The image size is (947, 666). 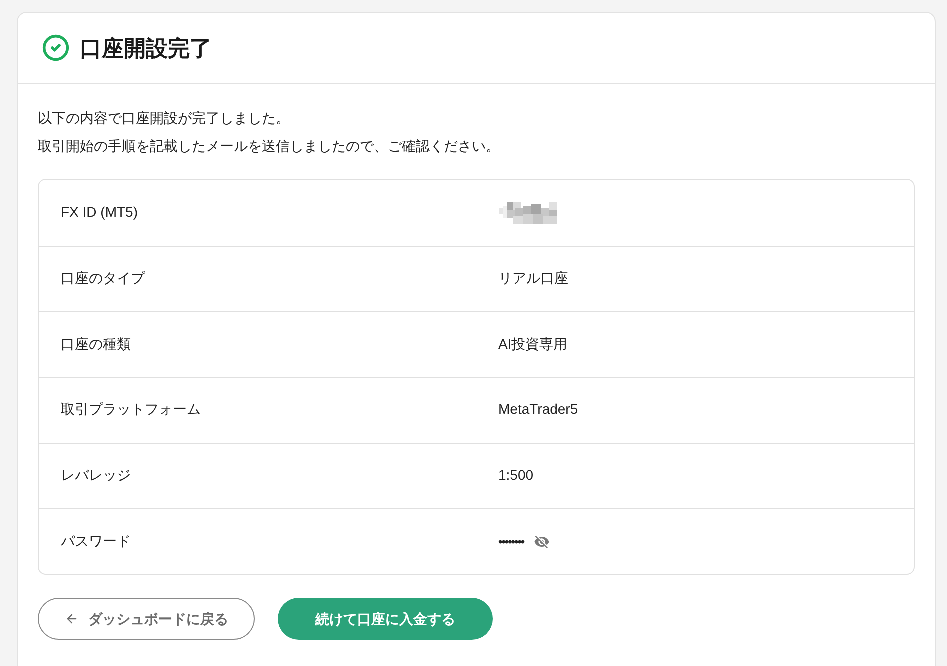 What do you see at coordinates (527, 213) in the screenshot?
I see `pixelated-block` at bounding box center [527, 213].